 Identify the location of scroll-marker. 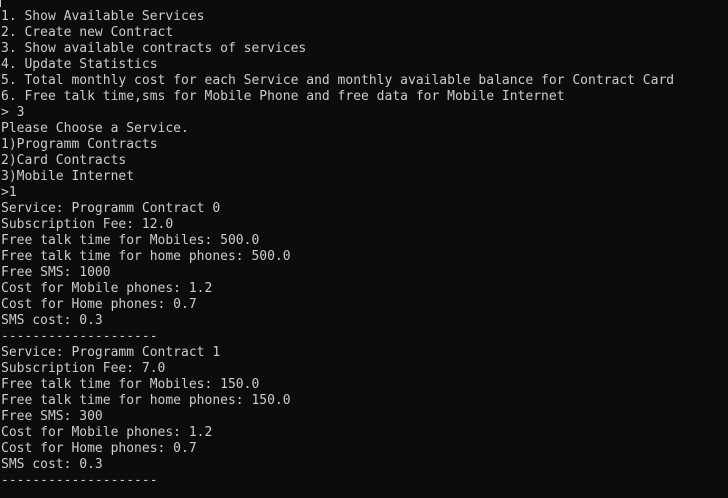
(0, 3).